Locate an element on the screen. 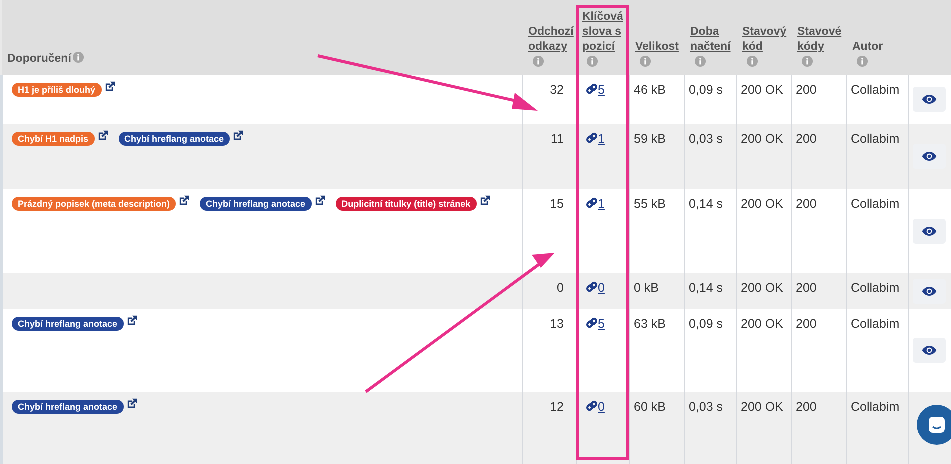  sort-link: Doba načtení is located at coordinates (712, 40).